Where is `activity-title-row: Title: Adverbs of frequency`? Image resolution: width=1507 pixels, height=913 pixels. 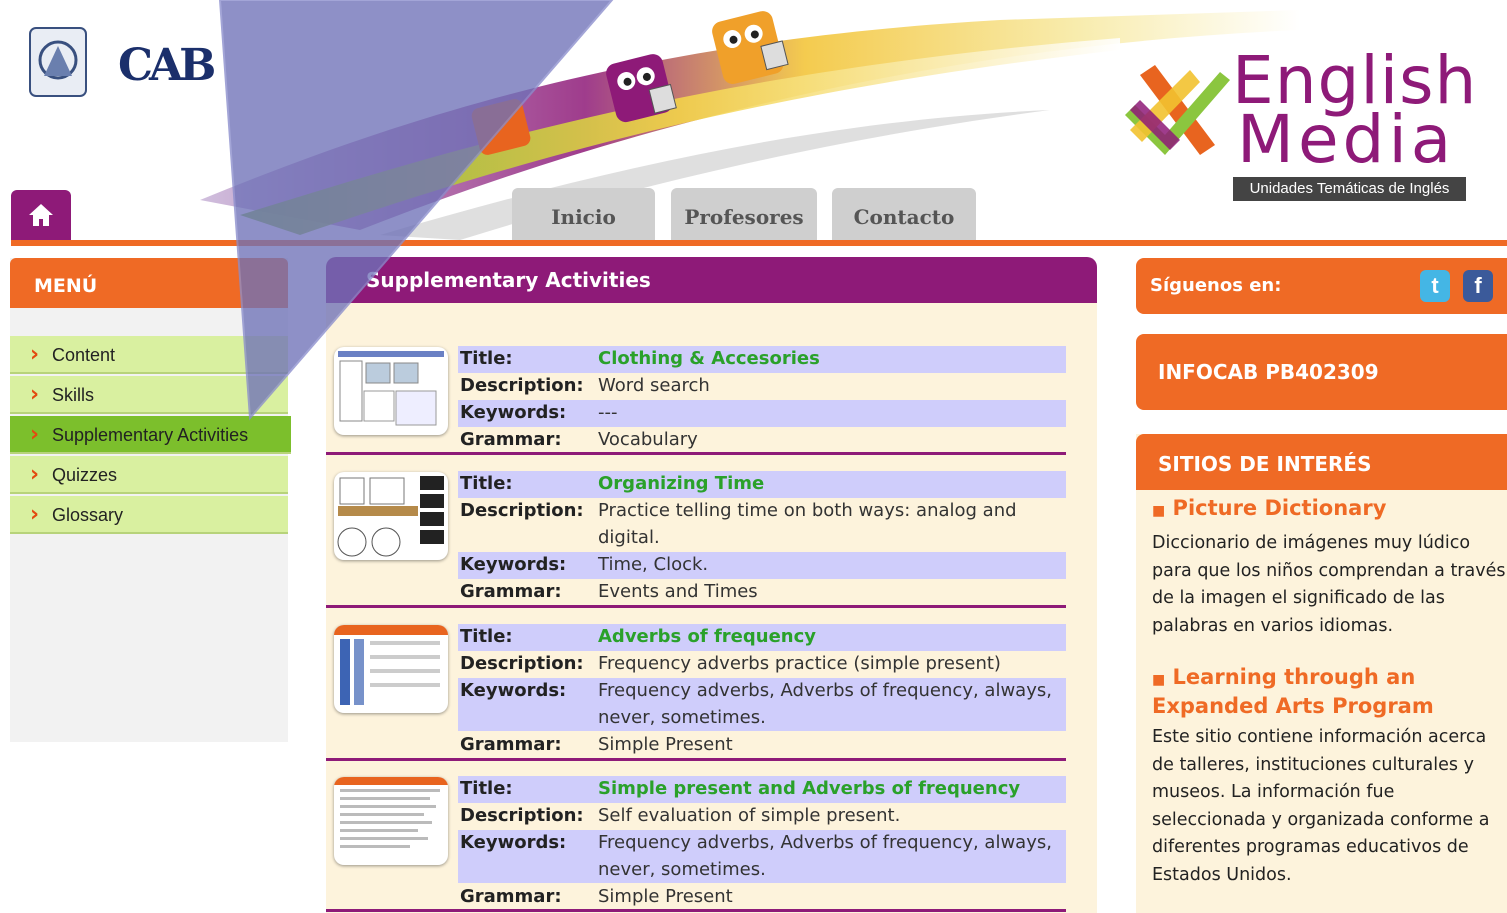
activity-title-row: Title: Adverbs of frequency is located at coordinates (762, 637).